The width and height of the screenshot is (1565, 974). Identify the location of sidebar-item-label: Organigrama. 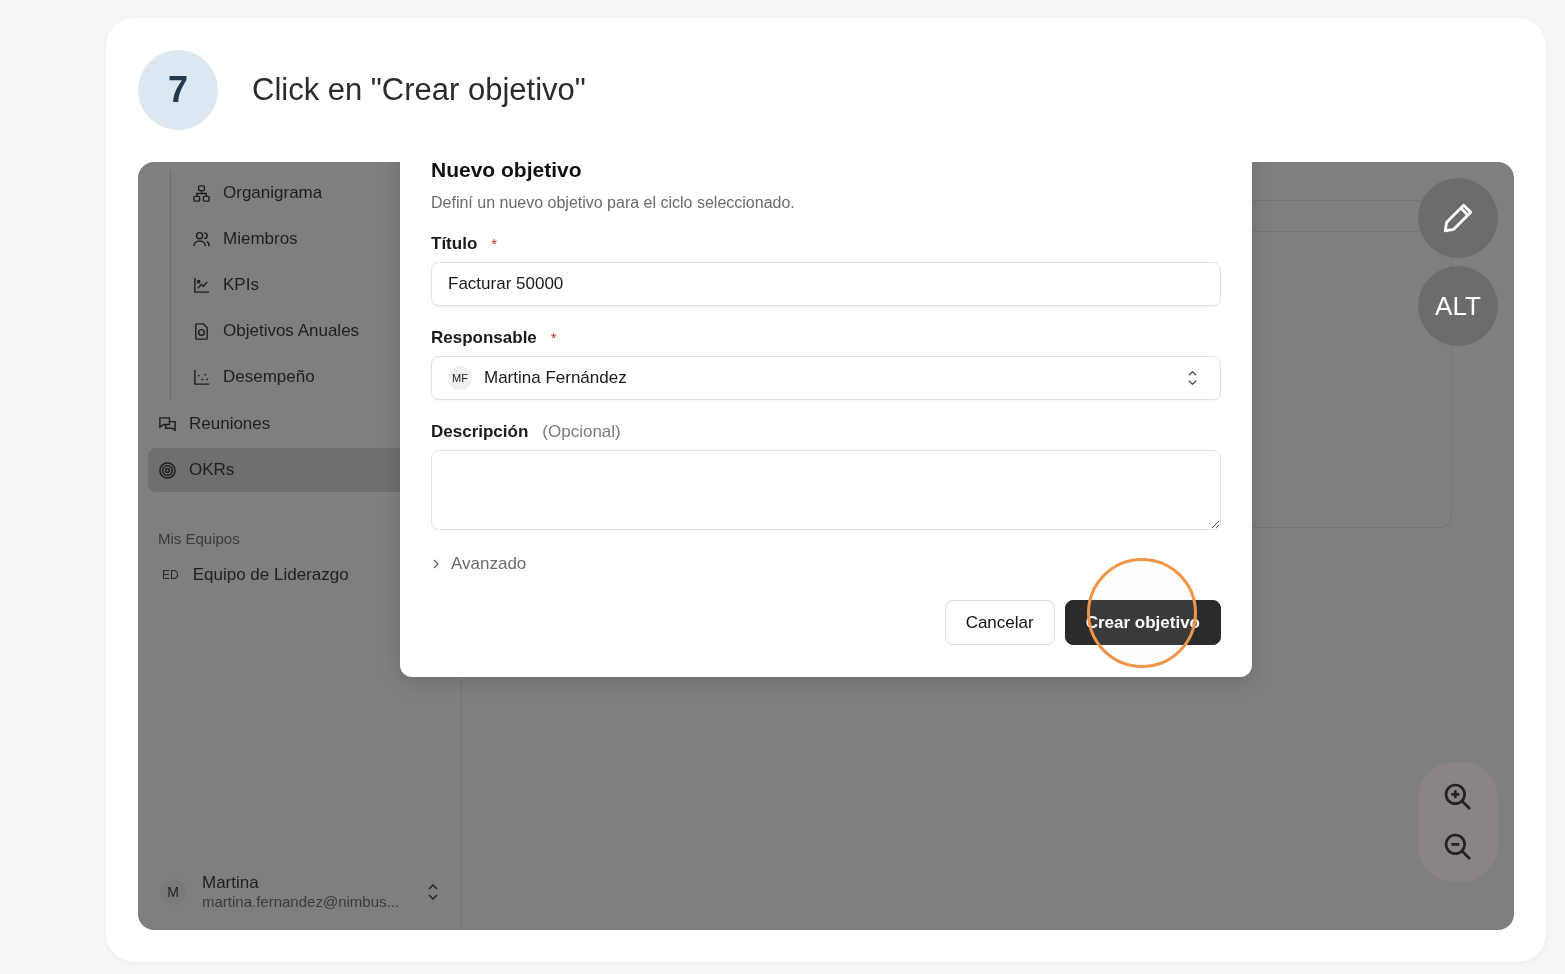
(273, 193).